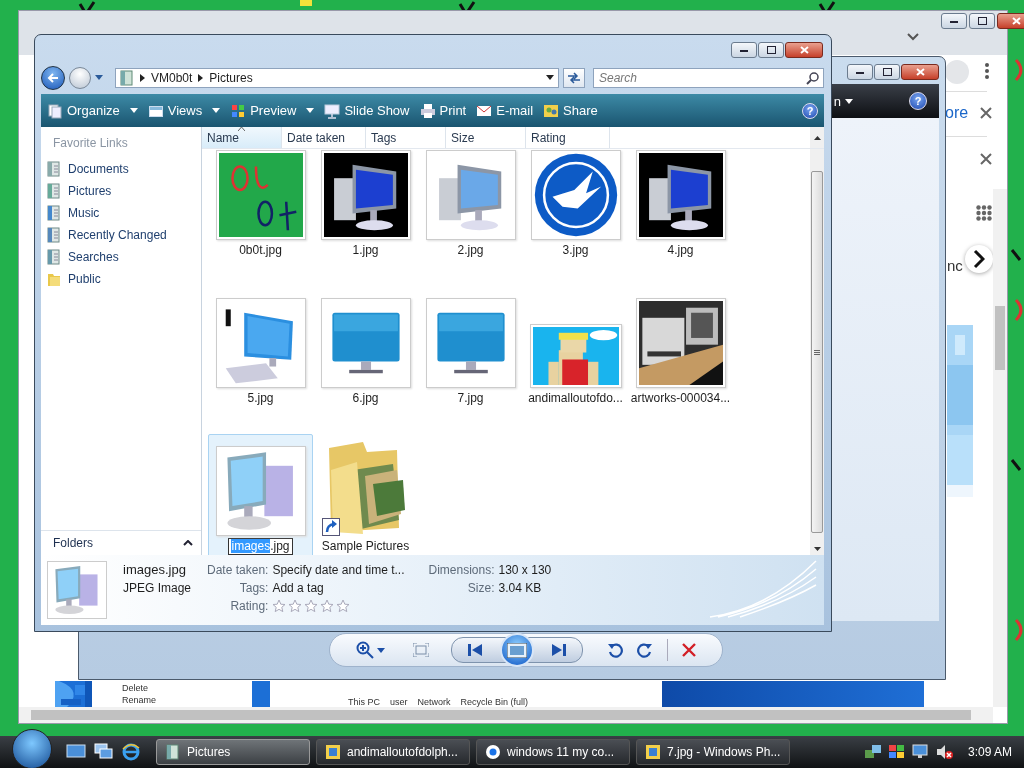 This screenshot has width=1024, height=768. I want to click on file-name: 1.jpg, so click(365, 251).